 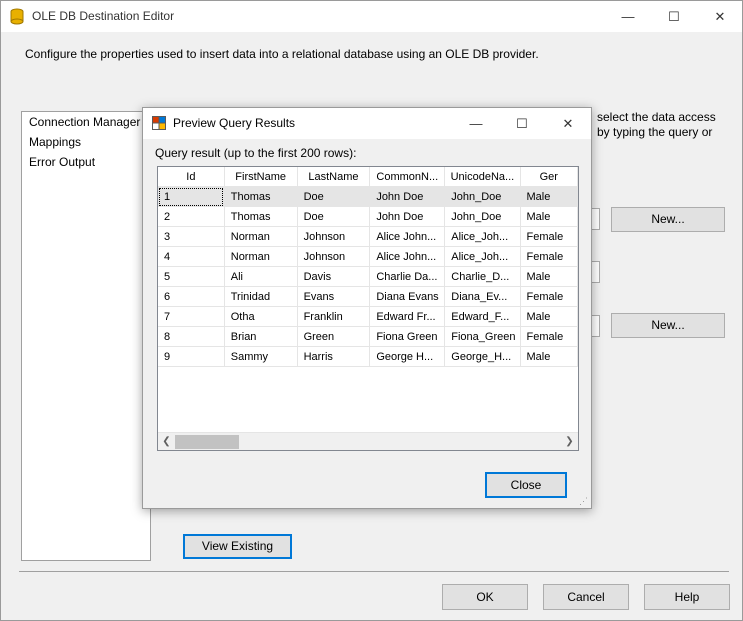 I want to click on table-cell: 8, so click(x=191, y=336).